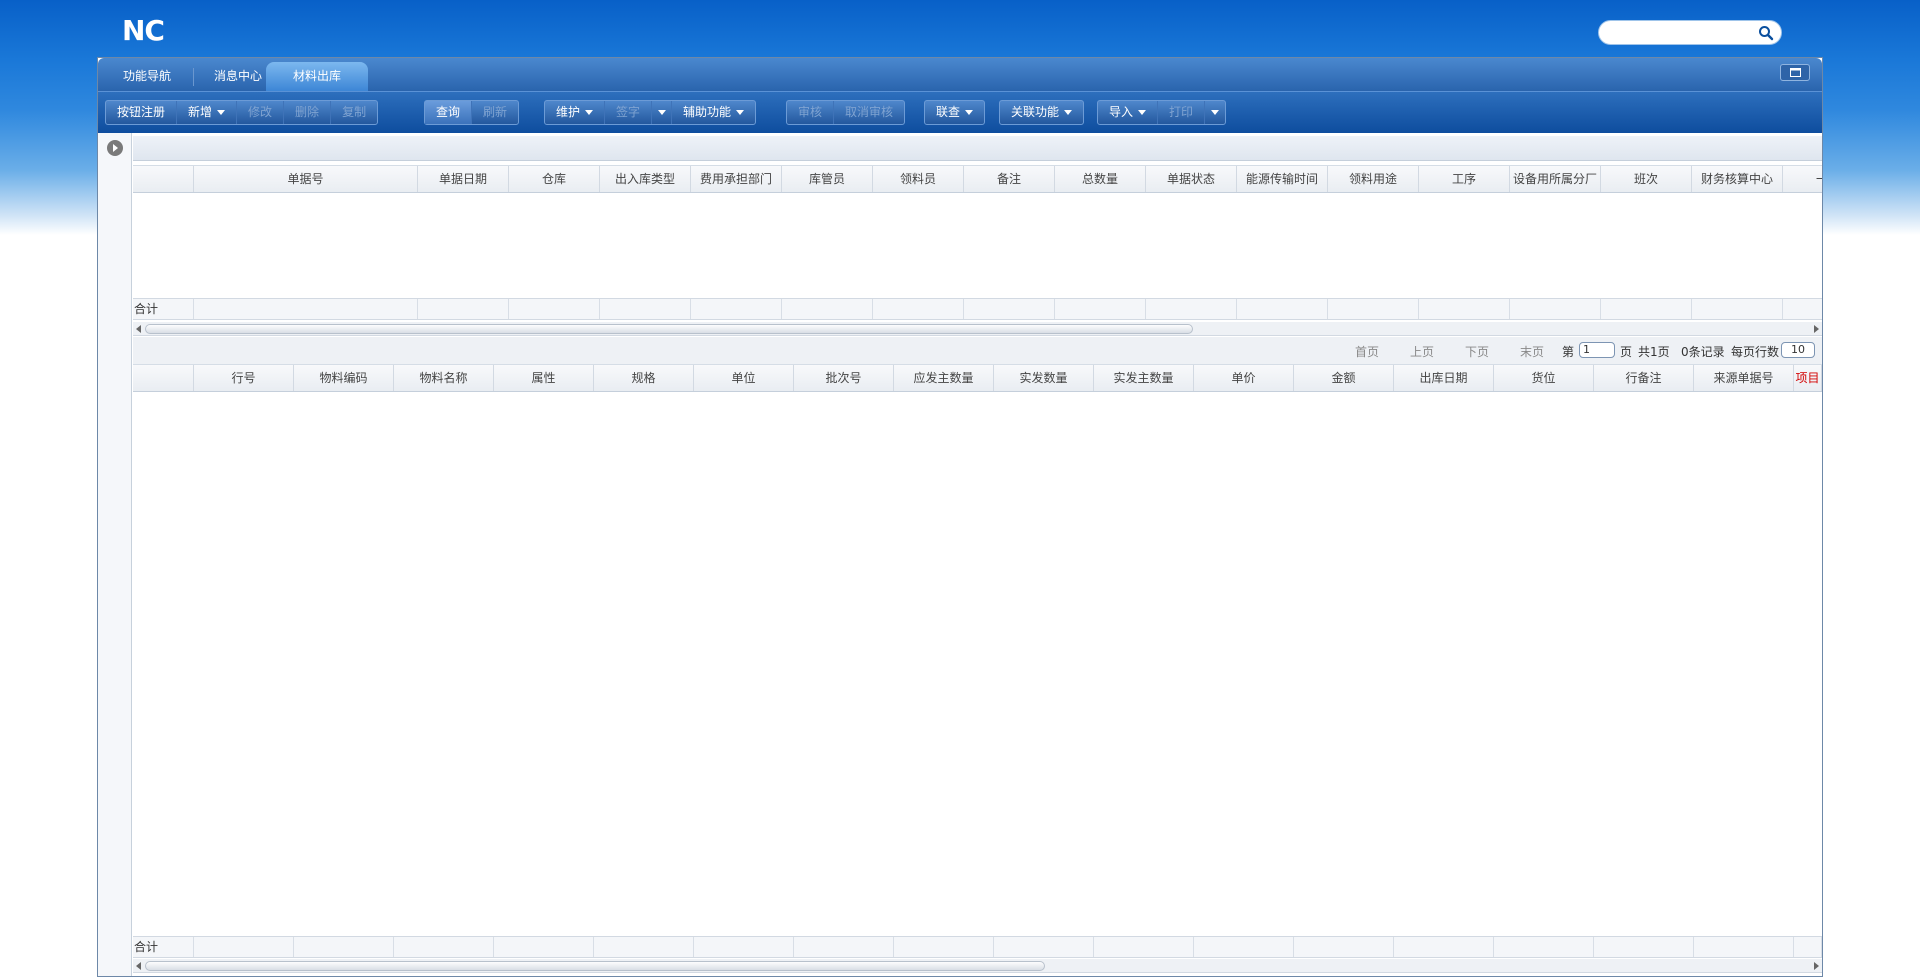 The width and height of the screenshot is (1920, 977). Describe the element at coordinates (948, 112) in the screenshot. I see `link-query-button-label: 联查` at that location.